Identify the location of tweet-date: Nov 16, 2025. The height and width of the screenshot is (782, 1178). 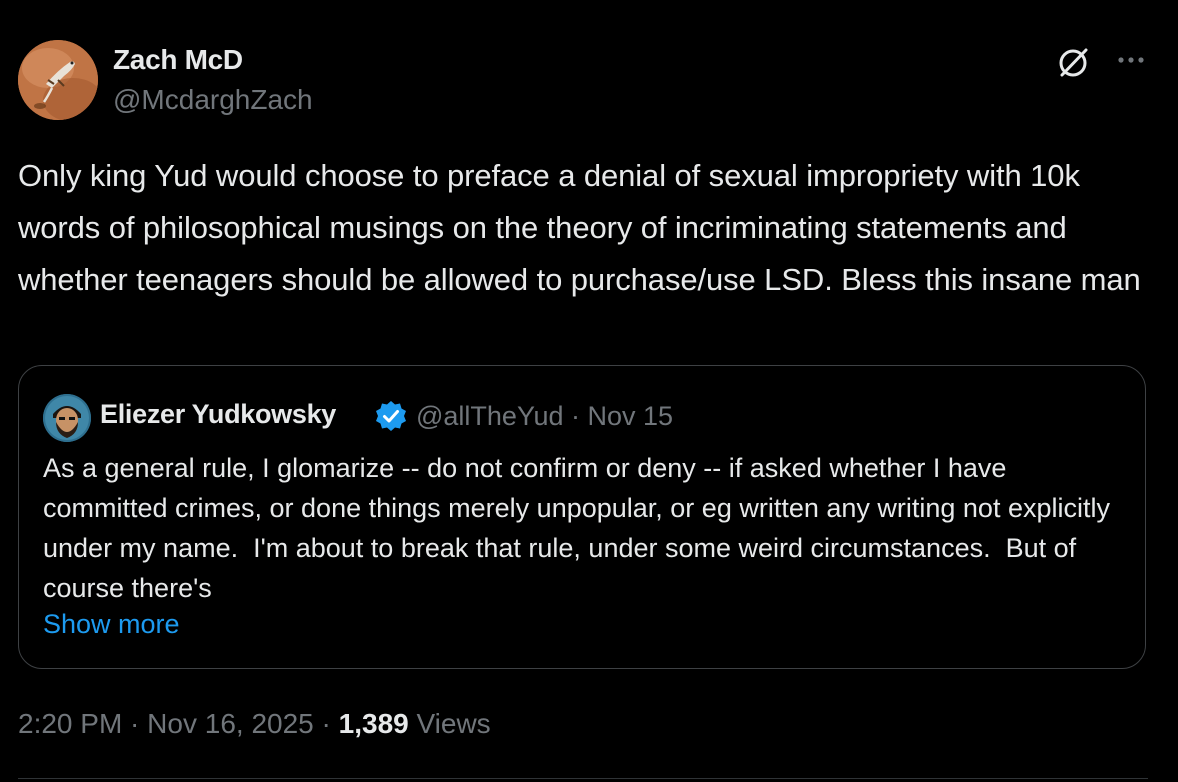
(230, 723).